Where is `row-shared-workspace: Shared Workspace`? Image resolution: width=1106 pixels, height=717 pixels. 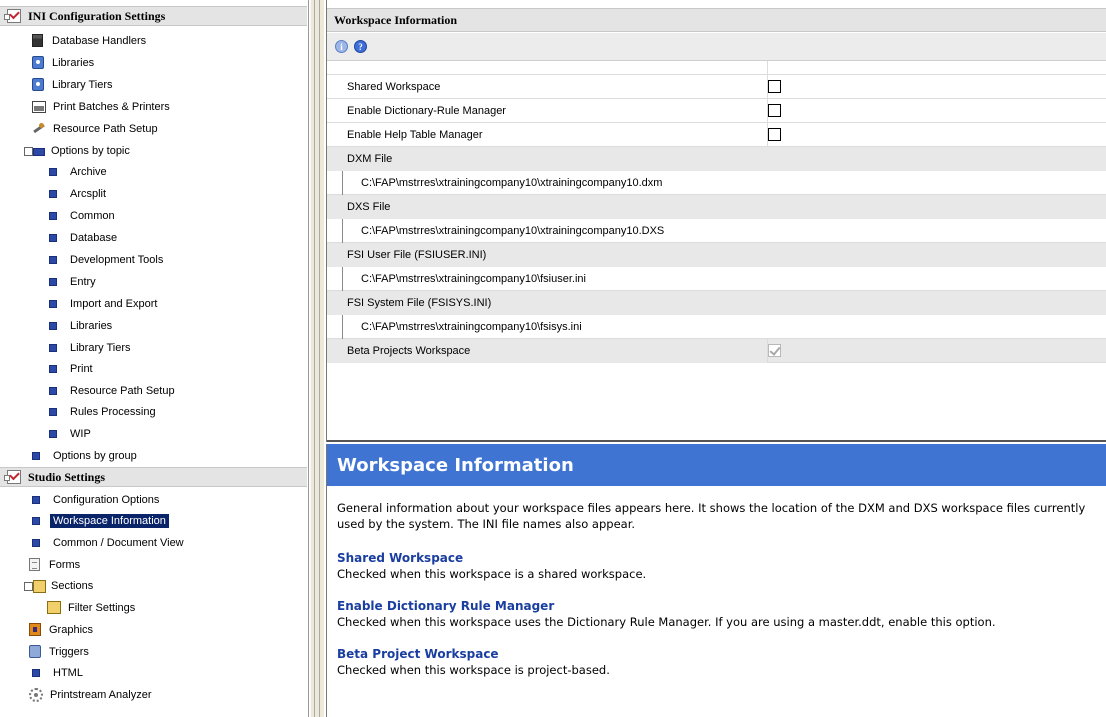
row-shared-workspace: Shared Workspace is located at coordinates (716, 86).